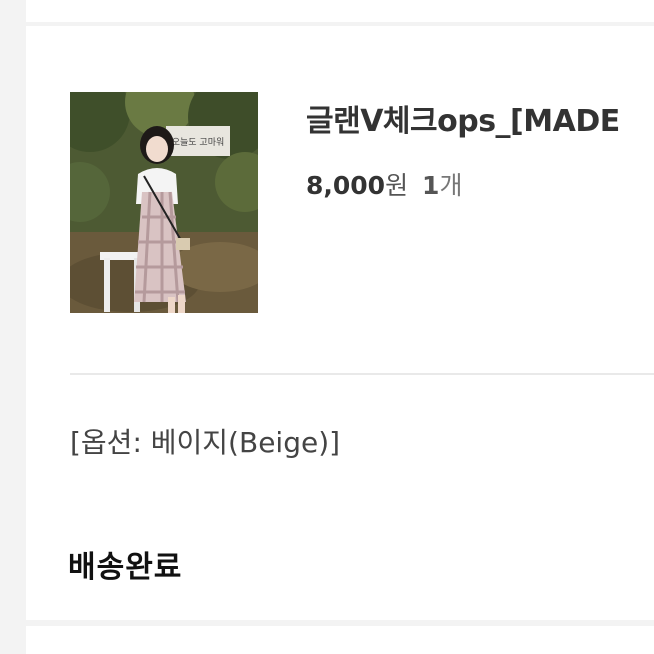 This screenshot has height=654, width=654. I want to click on price-currency: 원, so click(397, 185).